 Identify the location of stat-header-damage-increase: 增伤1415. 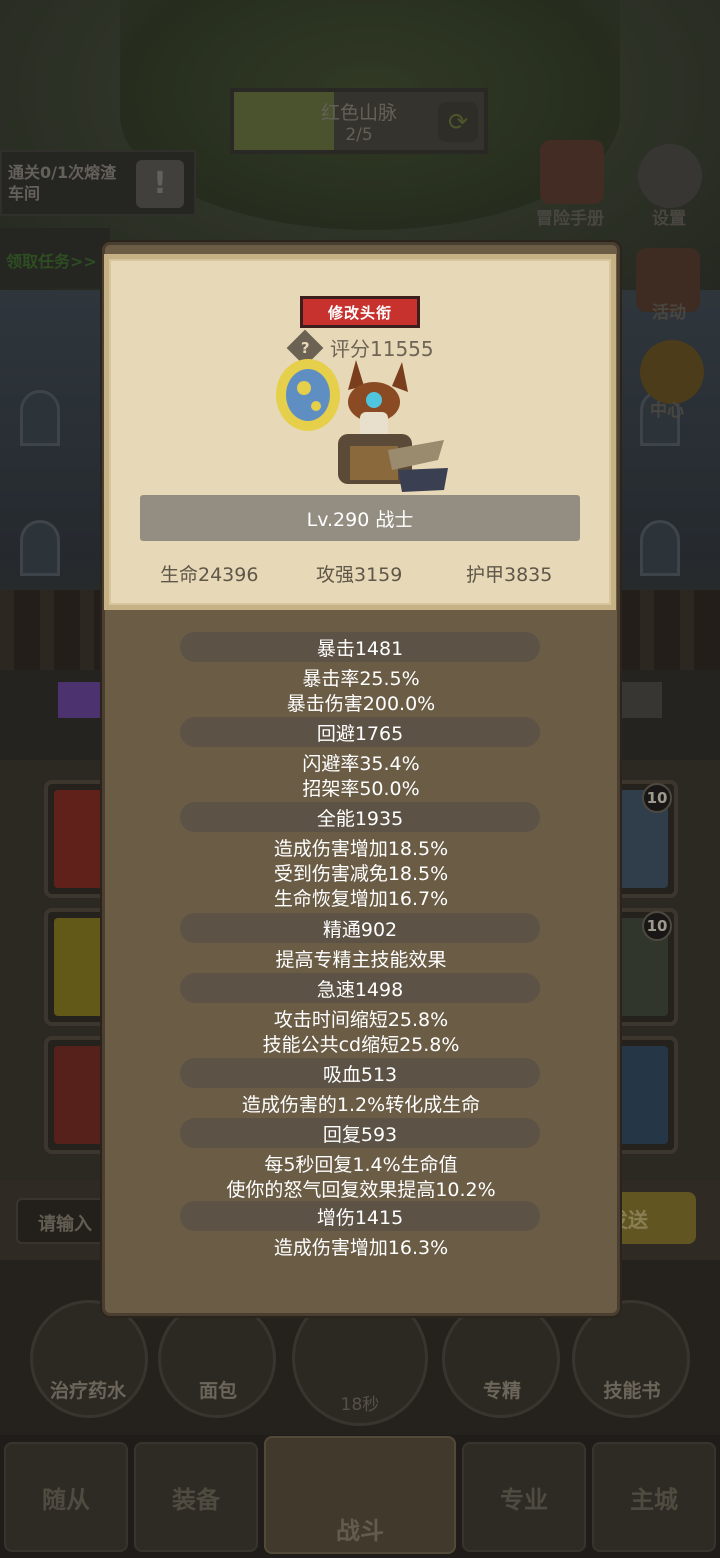
(360, 1216).